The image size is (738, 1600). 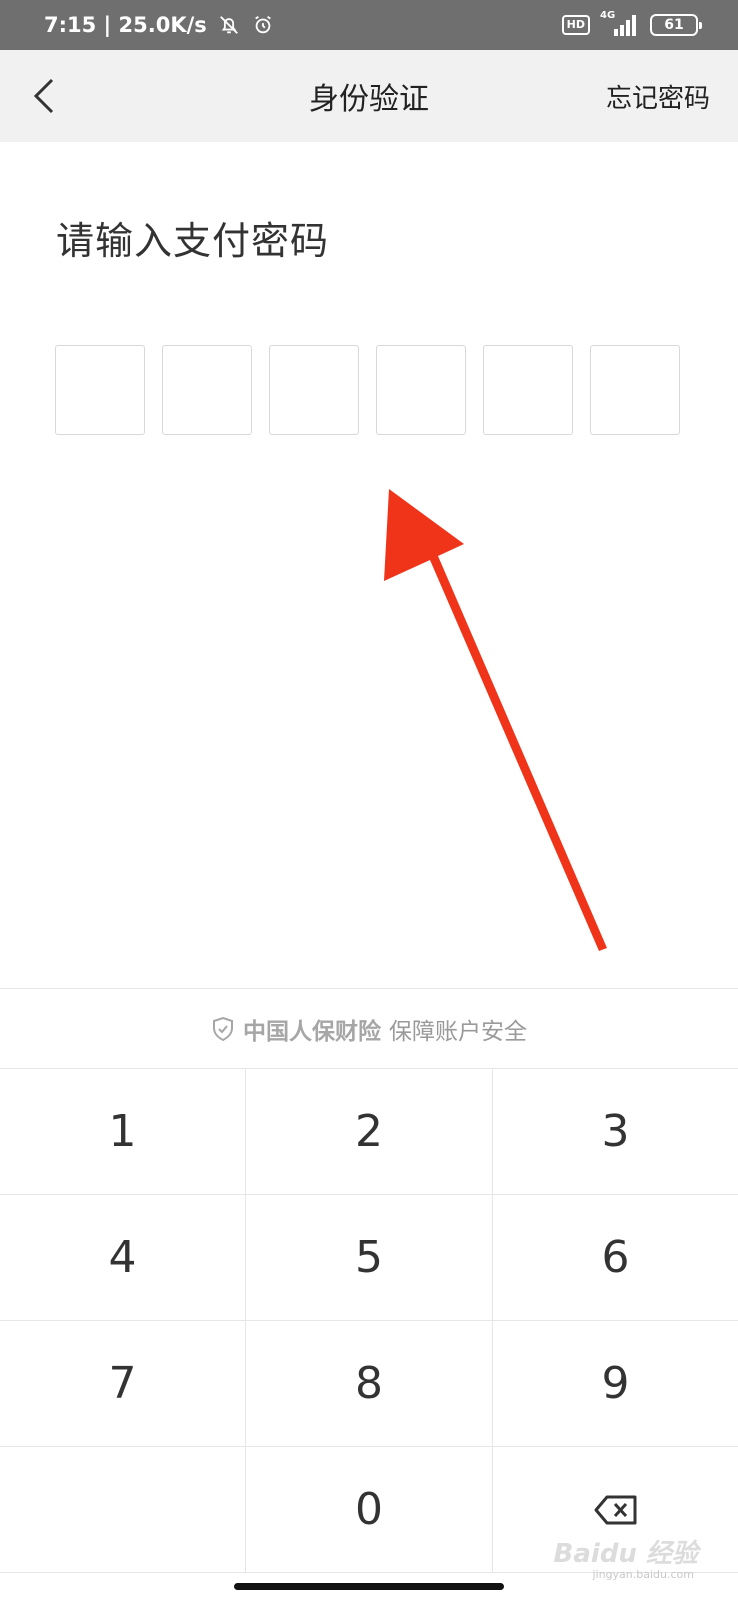 I want to click on signal-icon: 4G, so click(x=620, y=24).